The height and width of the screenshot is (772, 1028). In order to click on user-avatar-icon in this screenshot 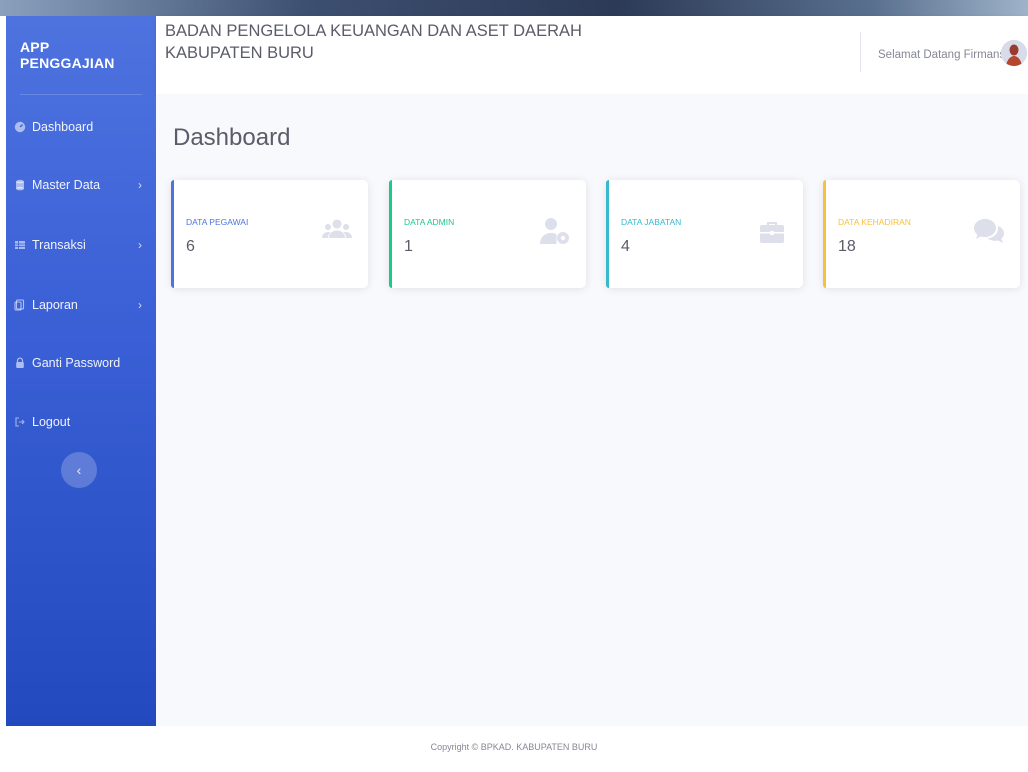, I will do `click(1014, 53)`.